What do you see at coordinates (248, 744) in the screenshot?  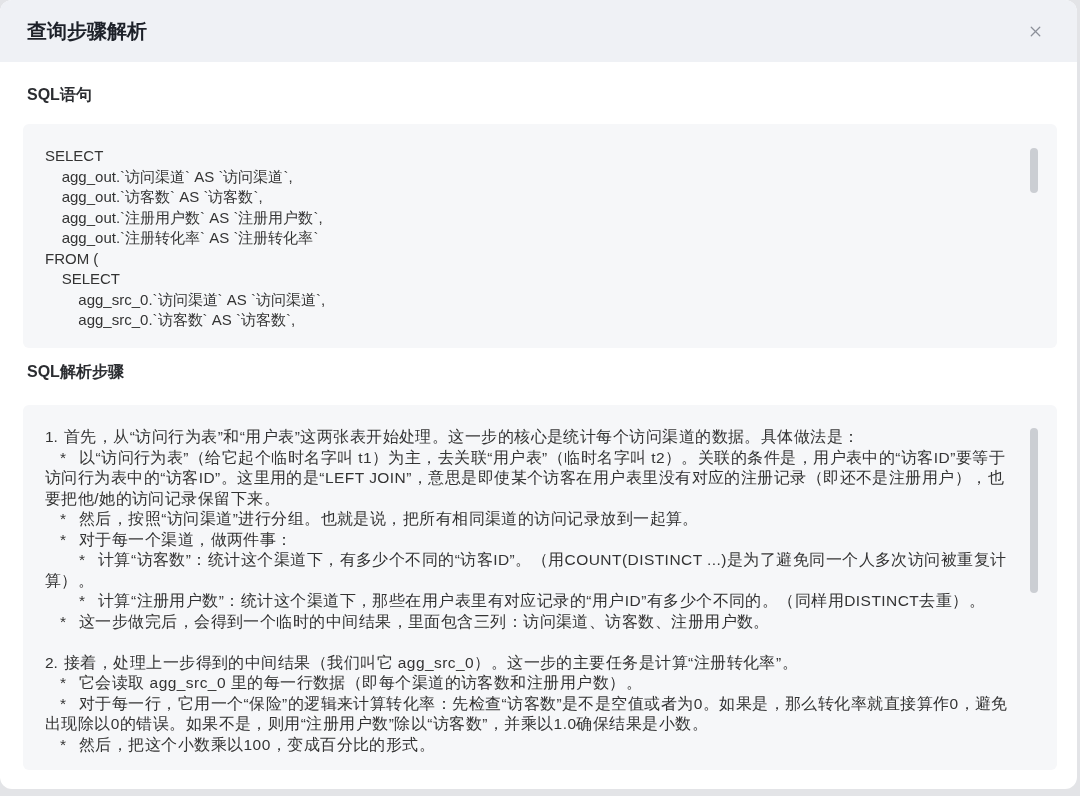 I see `list-item: * 然后，把这个小数乘以100，变成百分比的形式。` at bounding box center [248, 744].